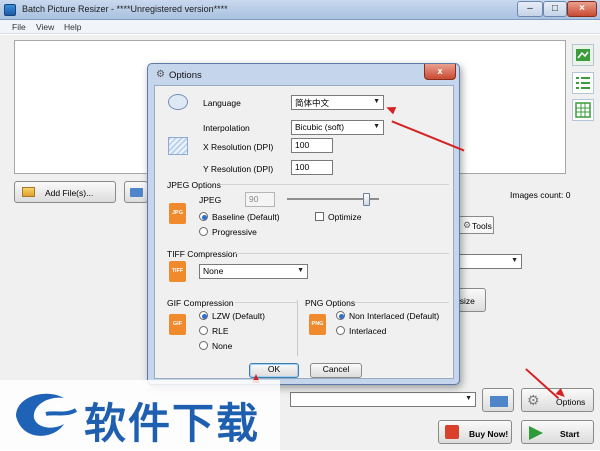 The image size is (600, 451). I want to click on jpg-file-icon: JPG, so click(177, 213).